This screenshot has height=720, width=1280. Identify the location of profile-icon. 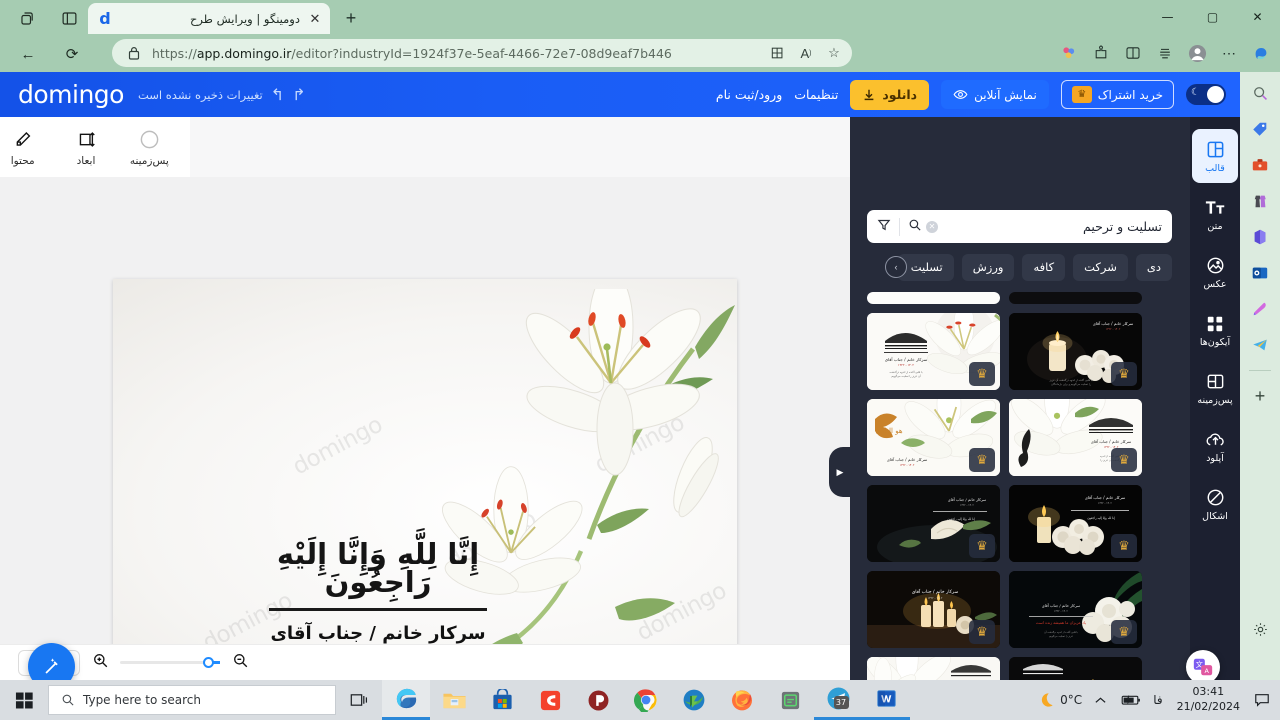
(1197, 53).